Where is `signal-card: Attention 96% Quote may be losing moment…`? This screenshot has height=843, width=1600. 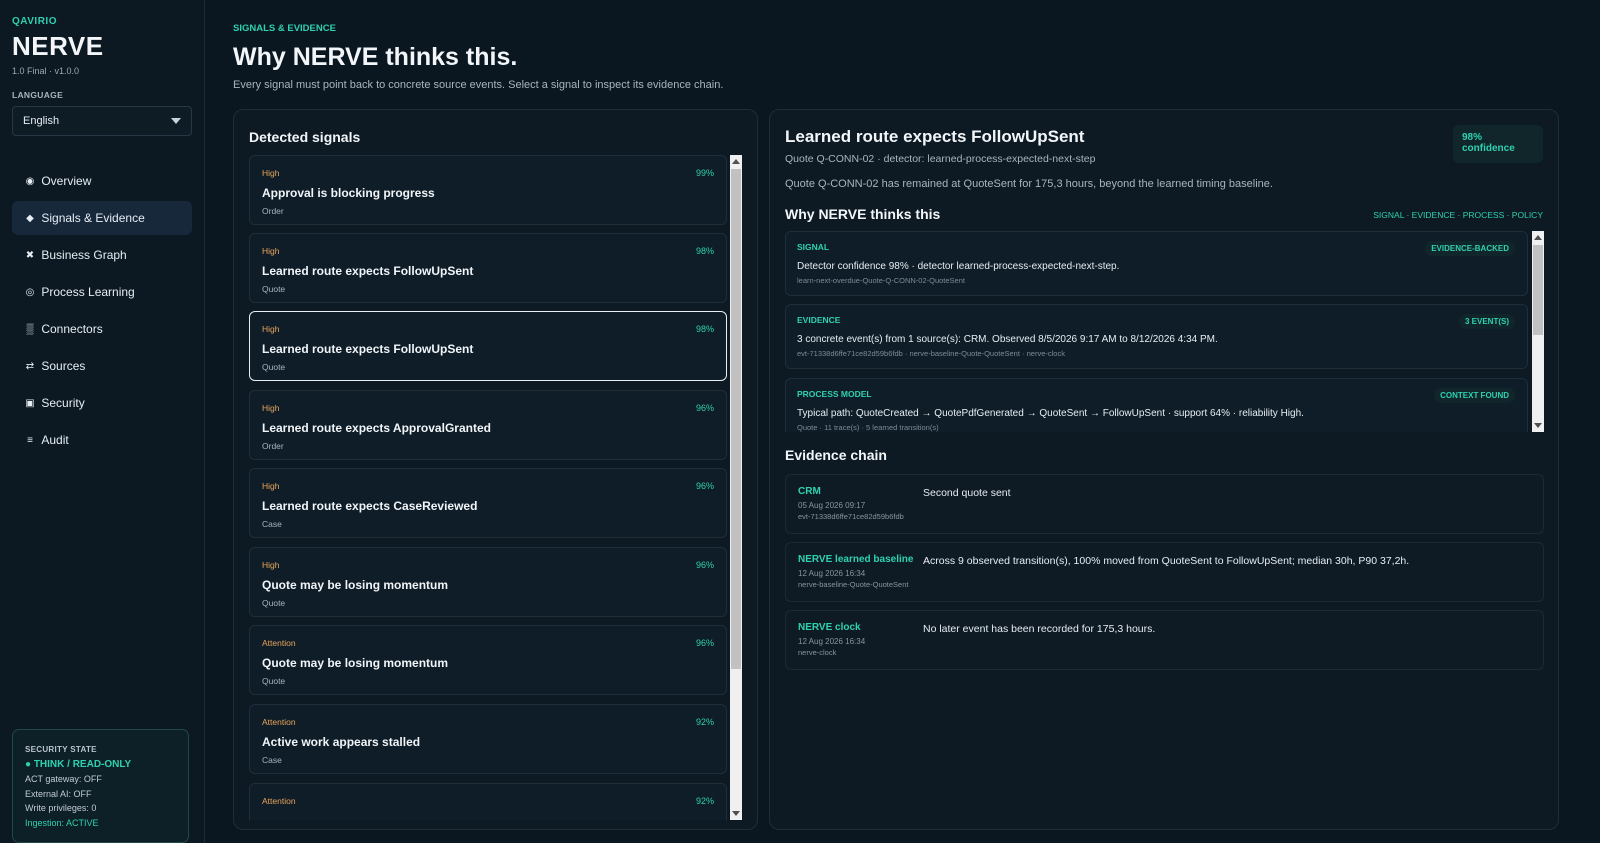 signal-card: Attention 96% Quote may be losing moment… is located at coordinates (488, 660).